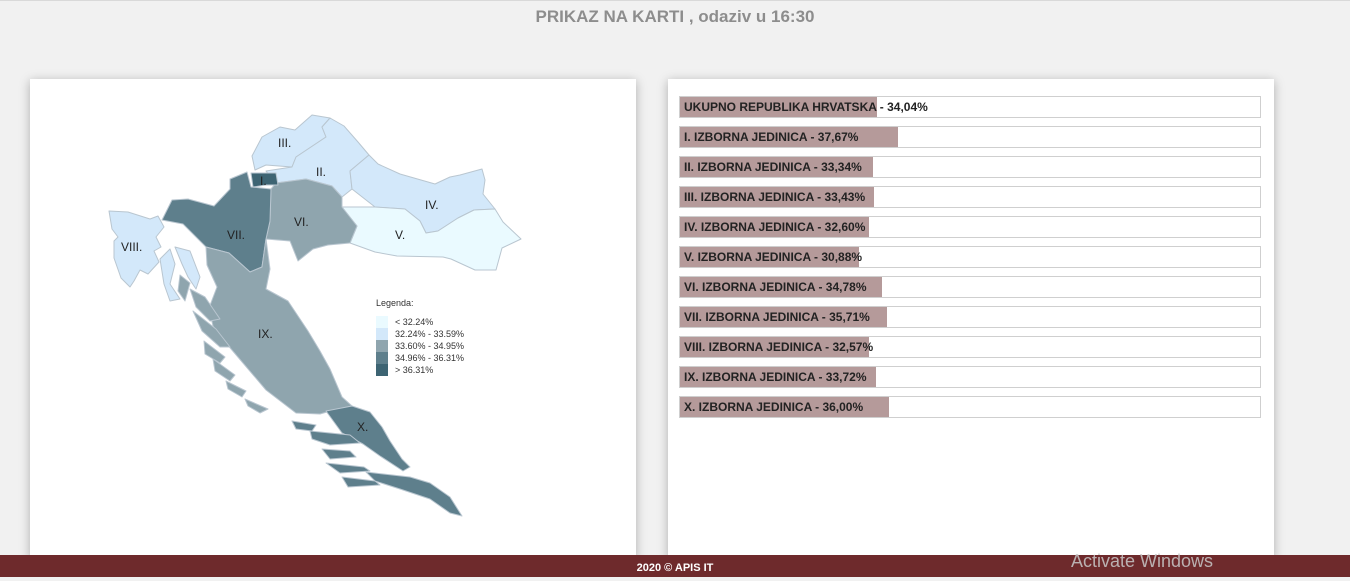 Image resolution: width=1350 pixels, height=581 pixels. Describe the element at coordinates (970, 407) in the screenshot. I see `turnout-row: X. IZBORNA JEDINICA - 36,00%` at that location.